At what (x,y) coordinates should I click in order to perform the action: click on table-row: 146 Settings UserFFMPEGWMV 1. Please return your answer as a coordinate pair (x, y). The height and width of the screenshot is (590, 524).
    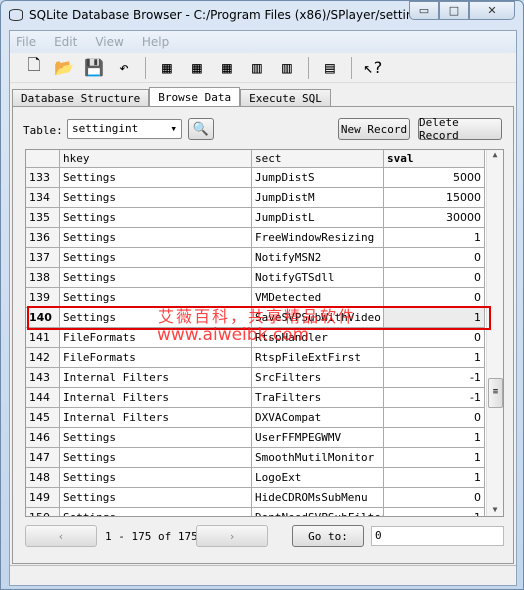
    Looking at the image, I should click on (256, 438).